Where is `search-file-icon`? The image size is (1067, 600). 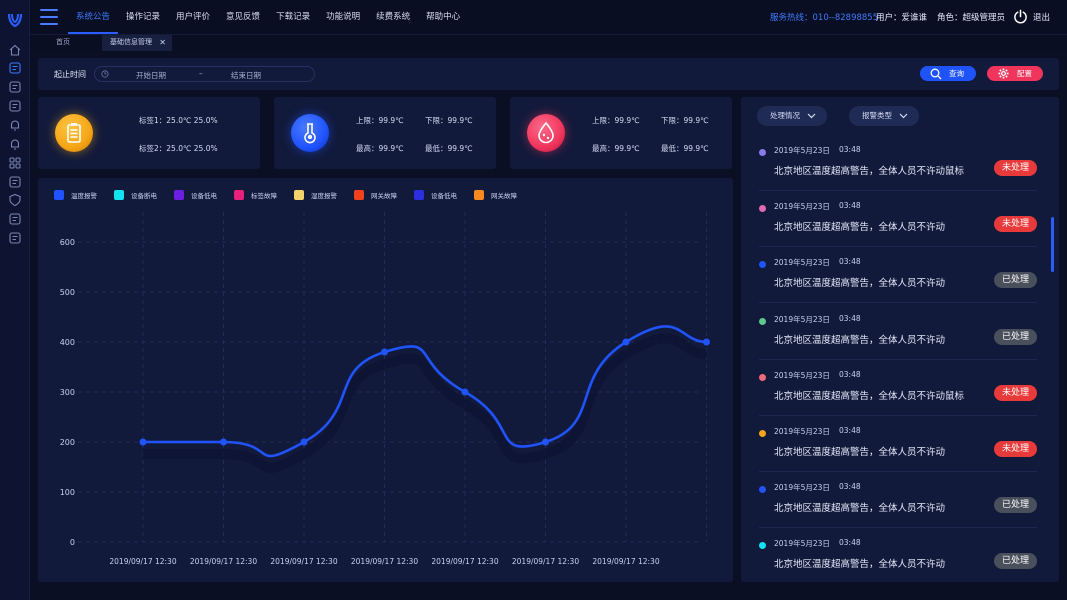
search-file-icon is located at coordinates (15, 238).